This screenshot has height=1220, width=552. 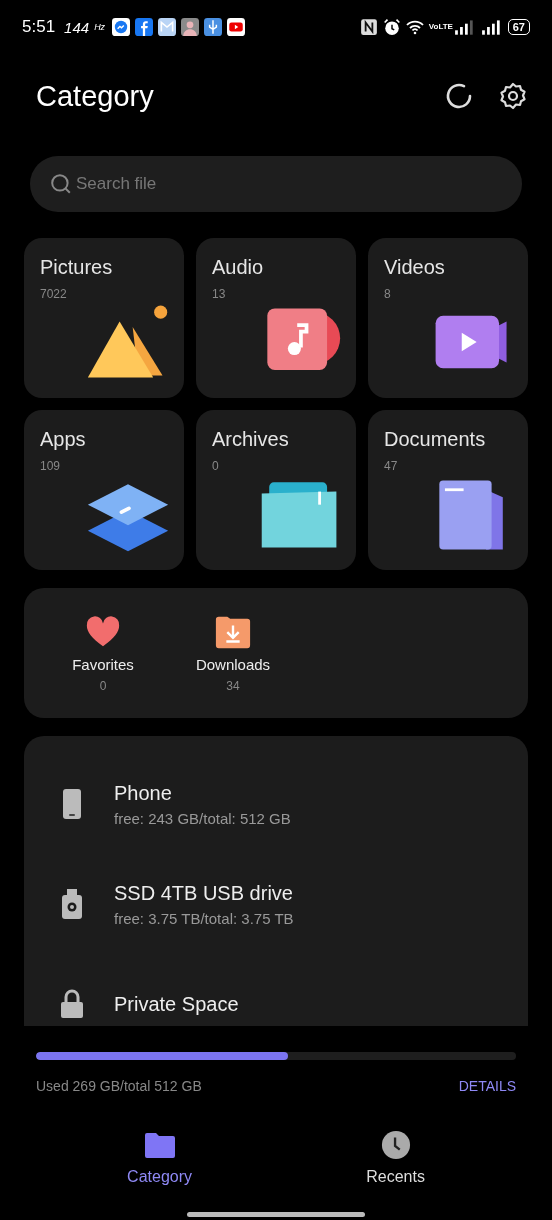 What do you see at coordinates (128, 342) in the screenshot?
I see `mountains-icon` at bounding box center [128, 342].